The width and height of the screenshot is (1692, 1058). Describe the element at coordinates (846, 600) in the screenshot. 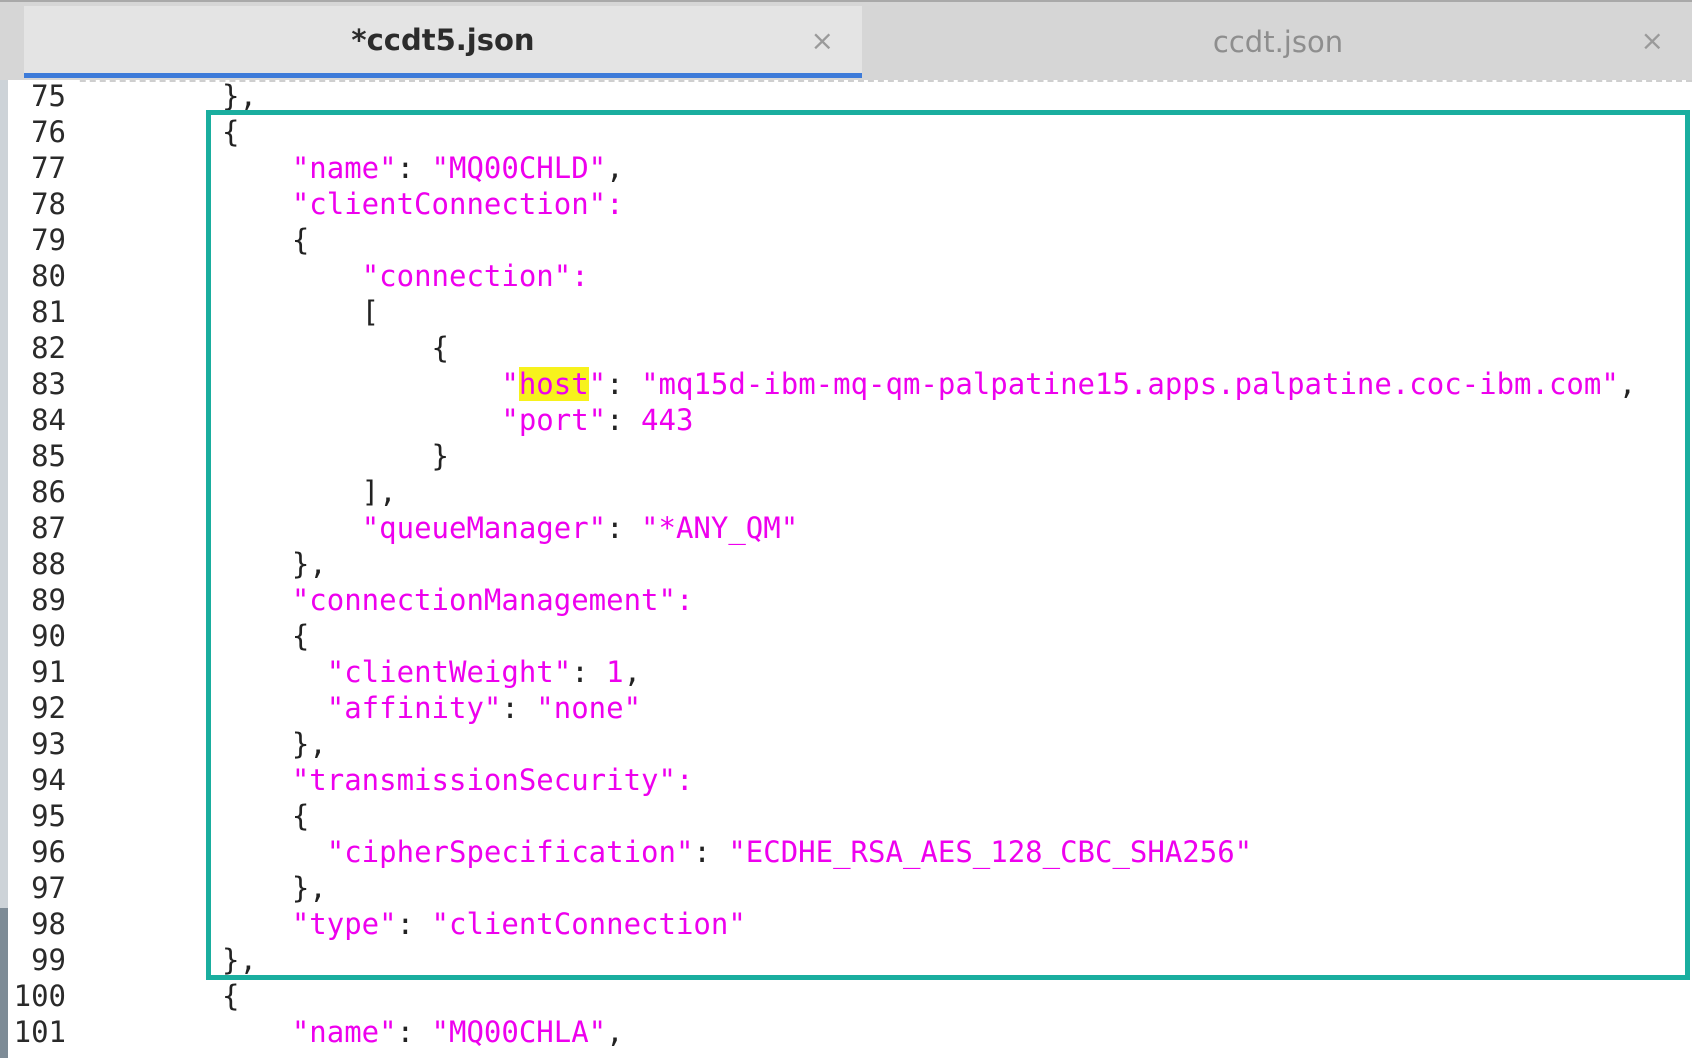

I see `code-line: 89 "connectionManagement":` at that location.